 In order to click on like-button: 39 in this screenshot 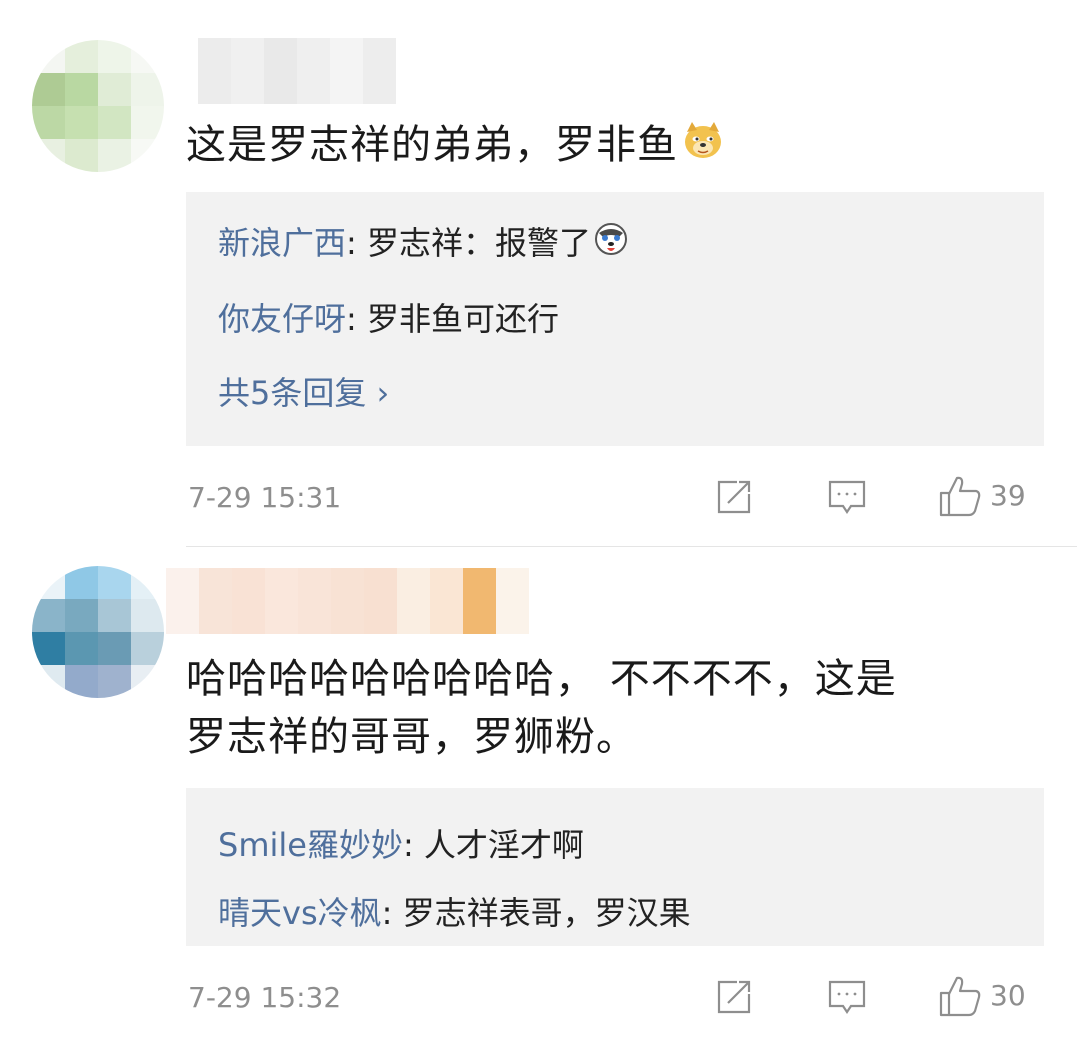, I will do `click(982, 496)`.